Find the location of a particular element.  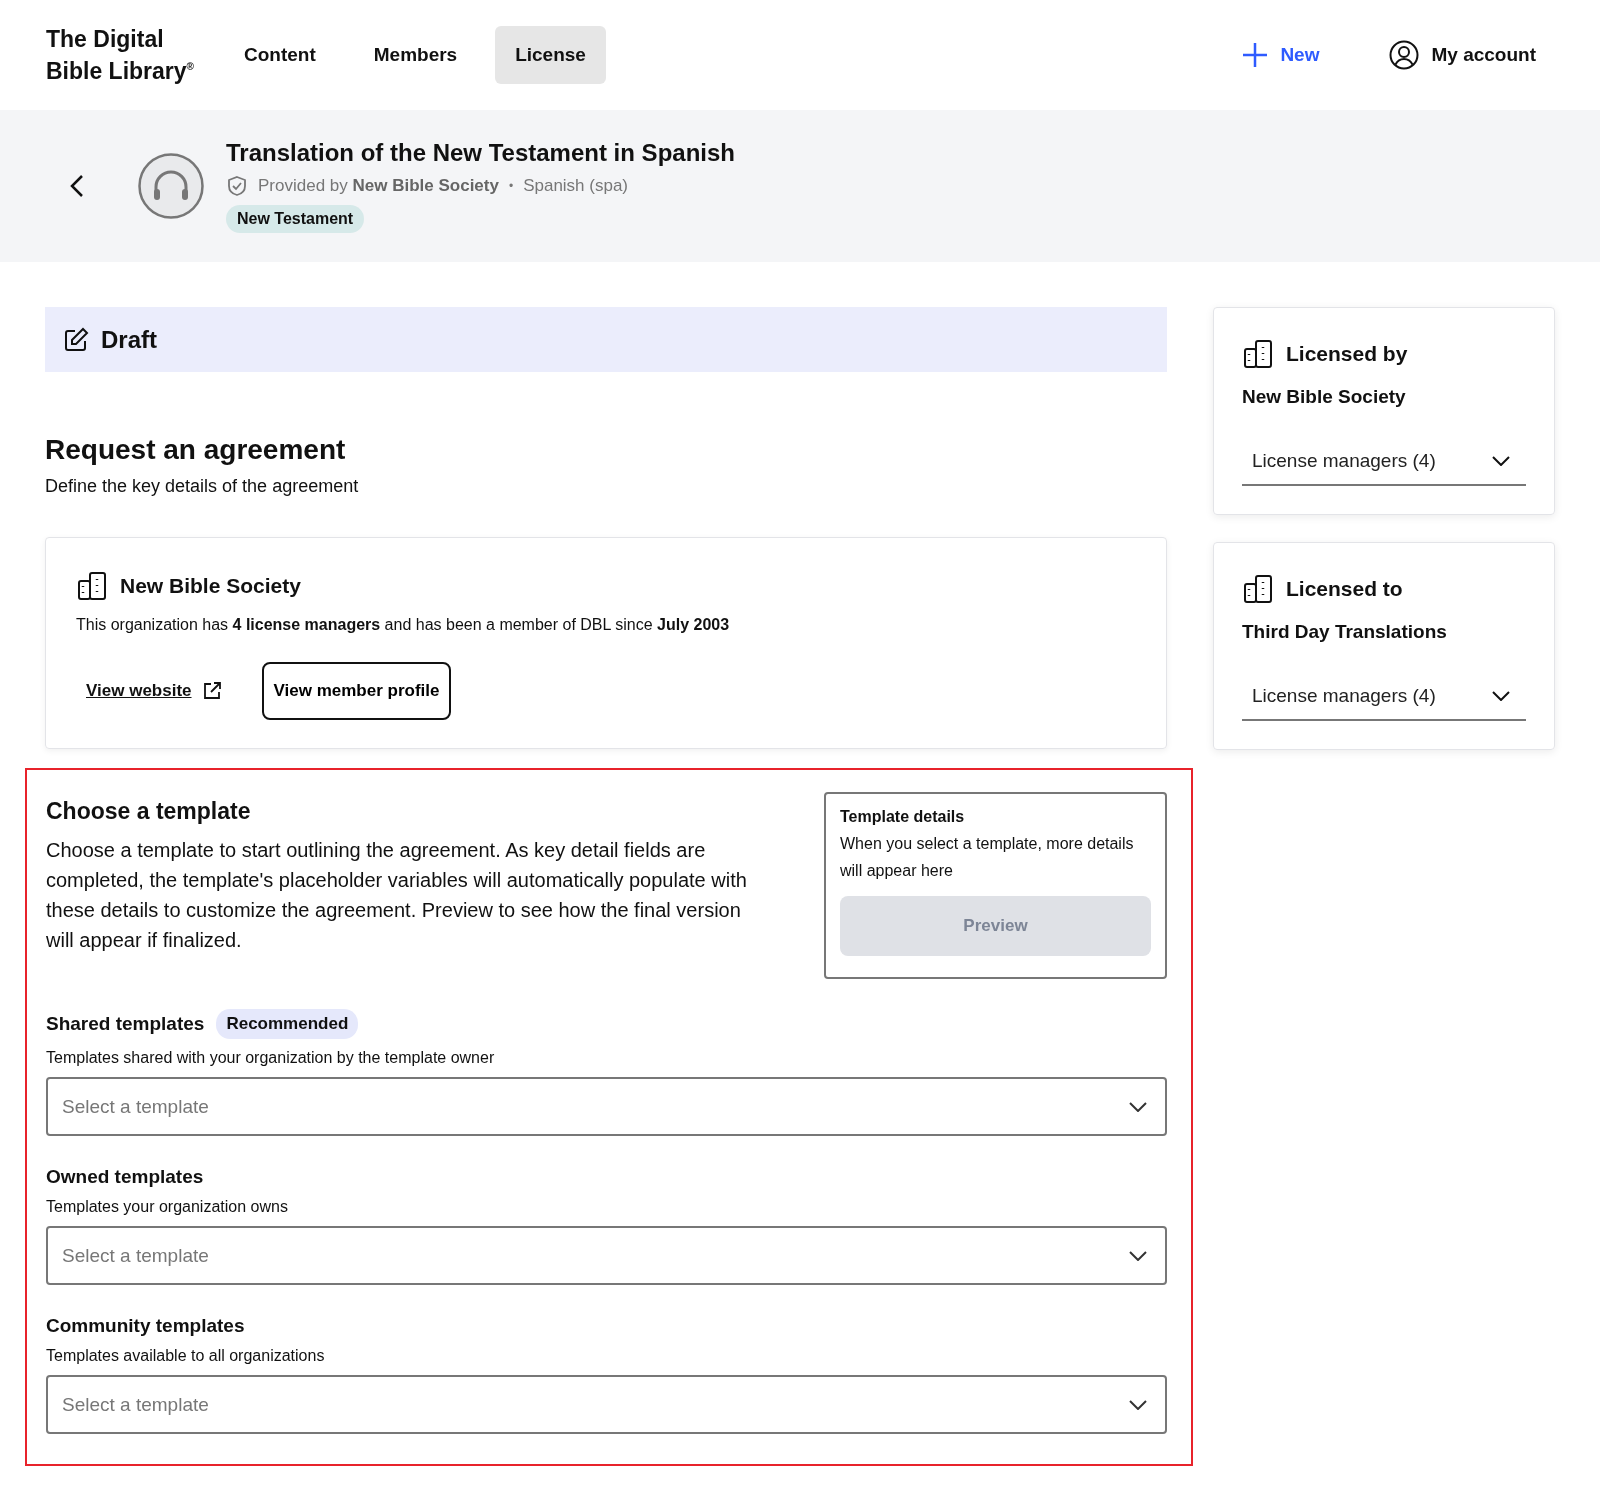

details-text: When you select a template, more details will appear here is located at coordinates (987, 857).